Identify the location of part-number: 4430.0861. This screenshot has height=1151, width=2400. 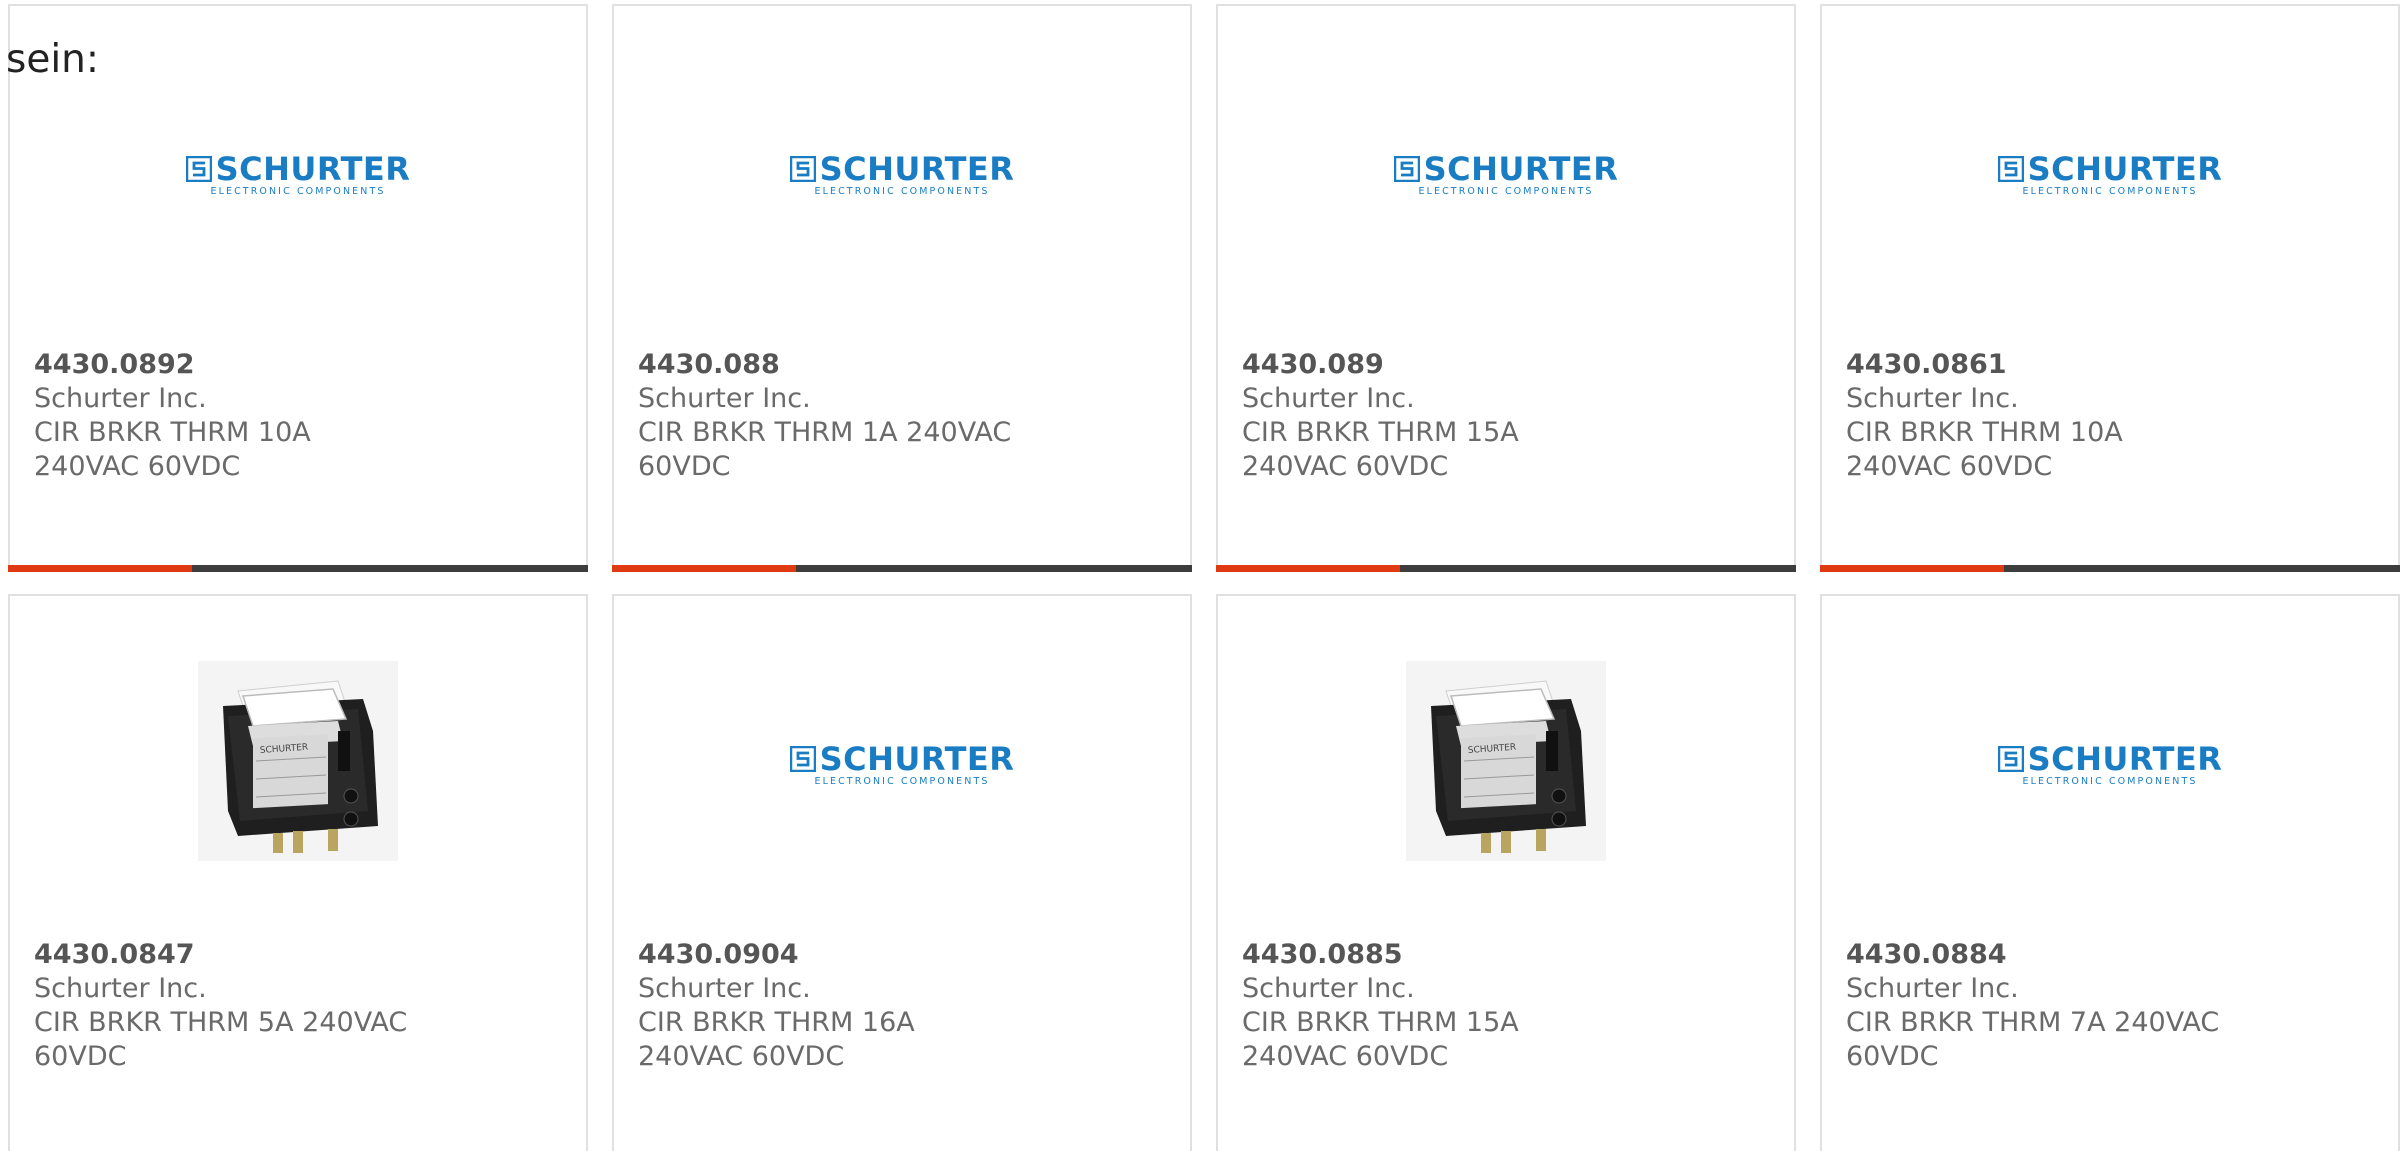
(2112, 365).